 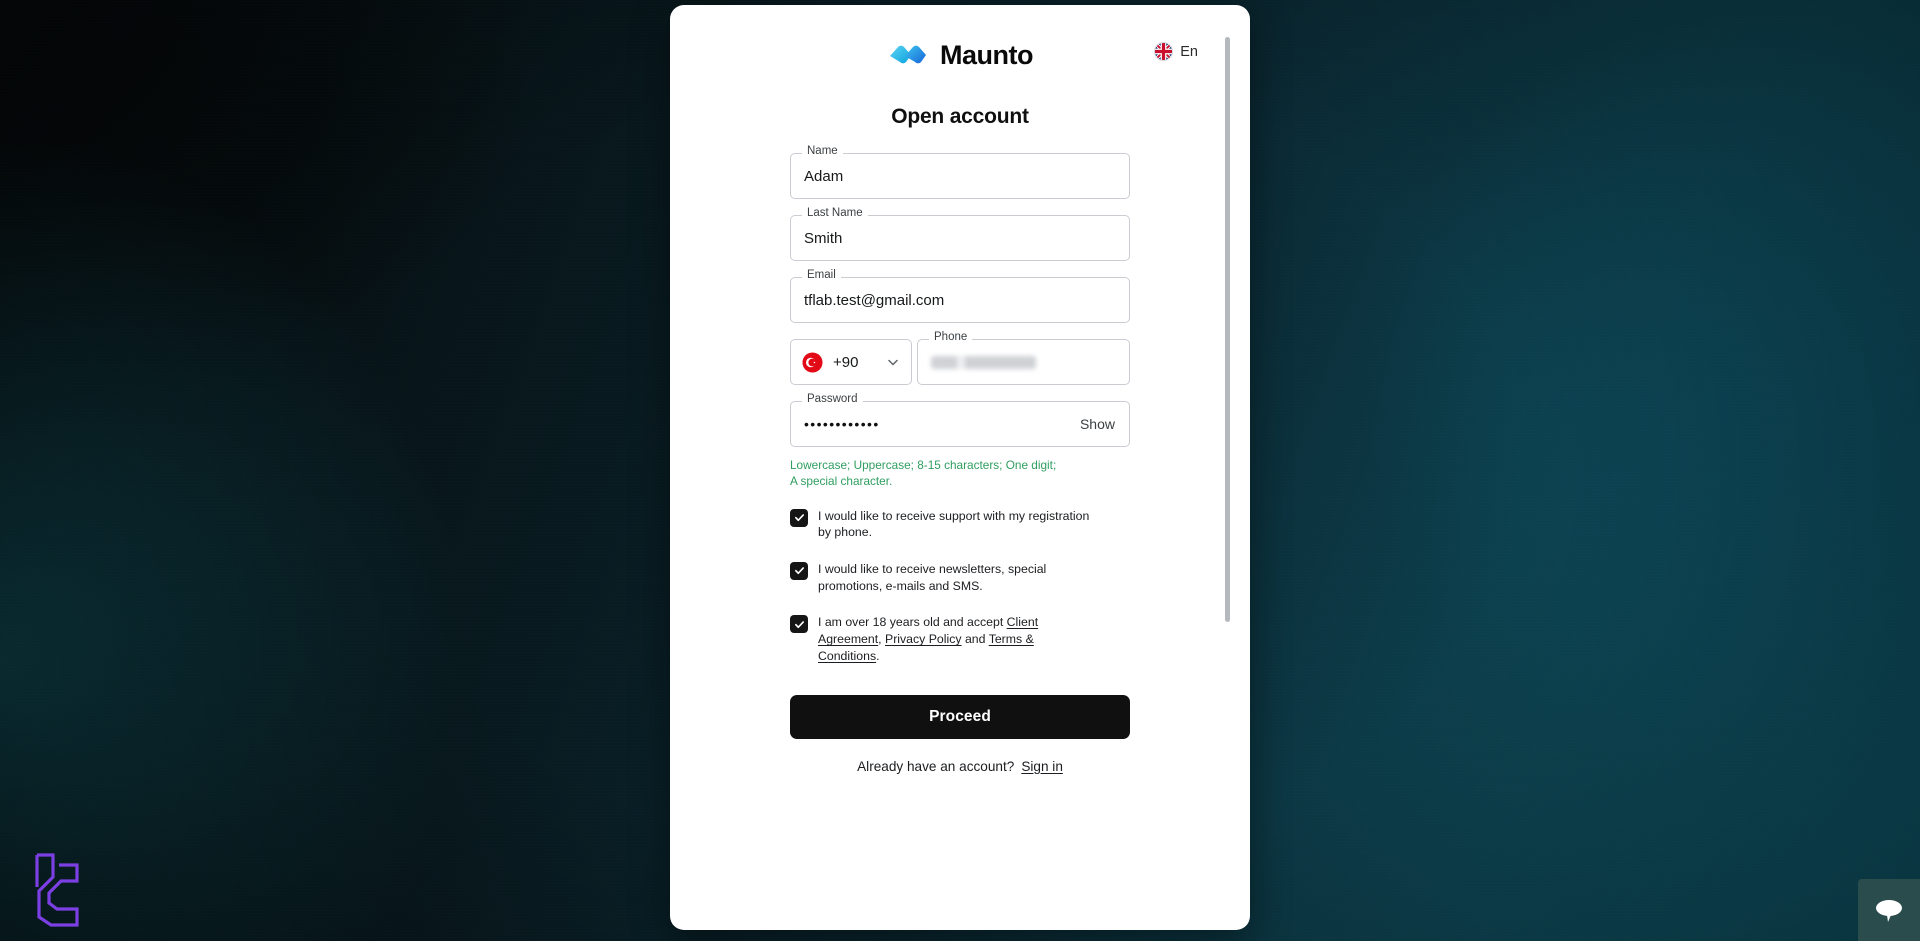 I want to click on language-switcher: En, so click(x=1176, y=51).